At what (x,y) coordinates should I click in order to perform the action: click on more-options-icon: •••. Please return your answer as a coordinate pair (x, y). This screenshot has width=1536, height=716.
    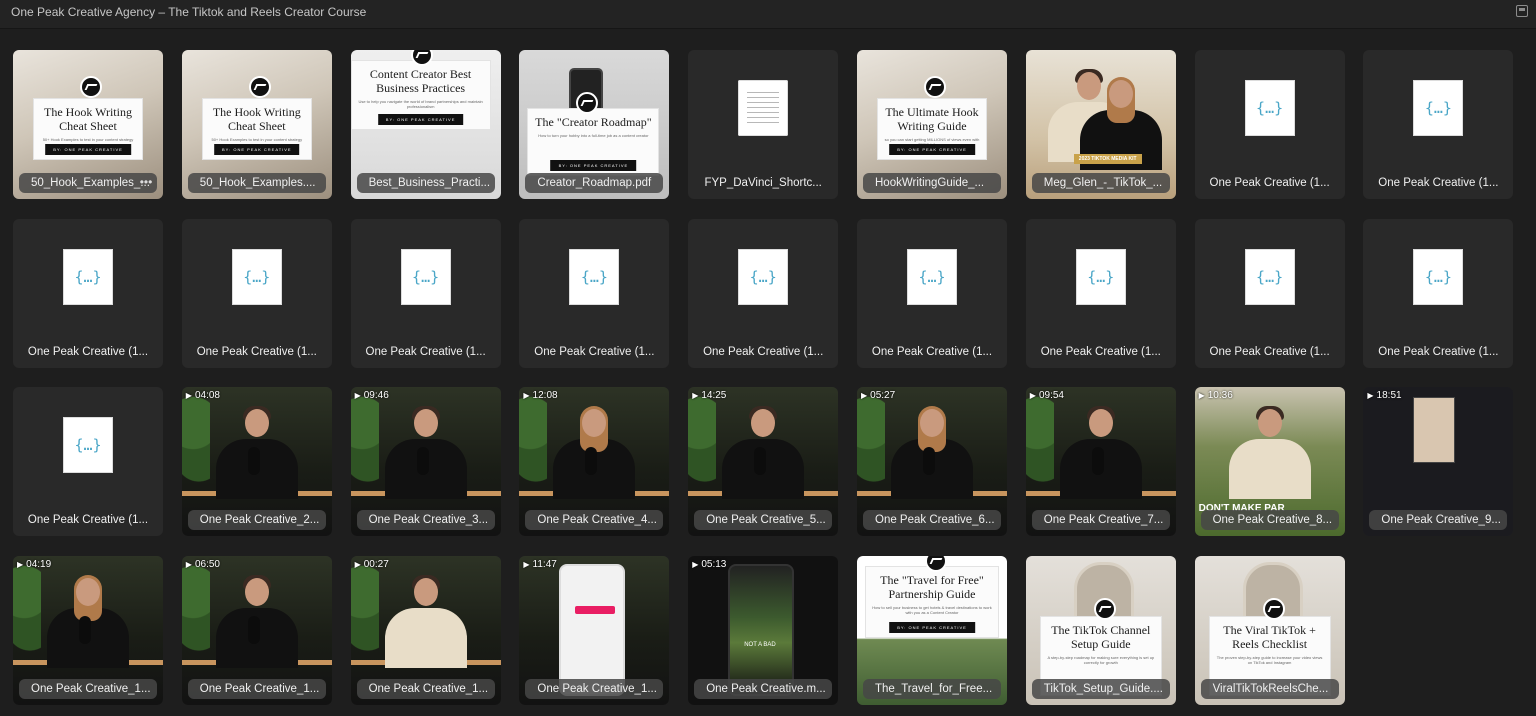
    Looking at the image, I should click on (146, 183).